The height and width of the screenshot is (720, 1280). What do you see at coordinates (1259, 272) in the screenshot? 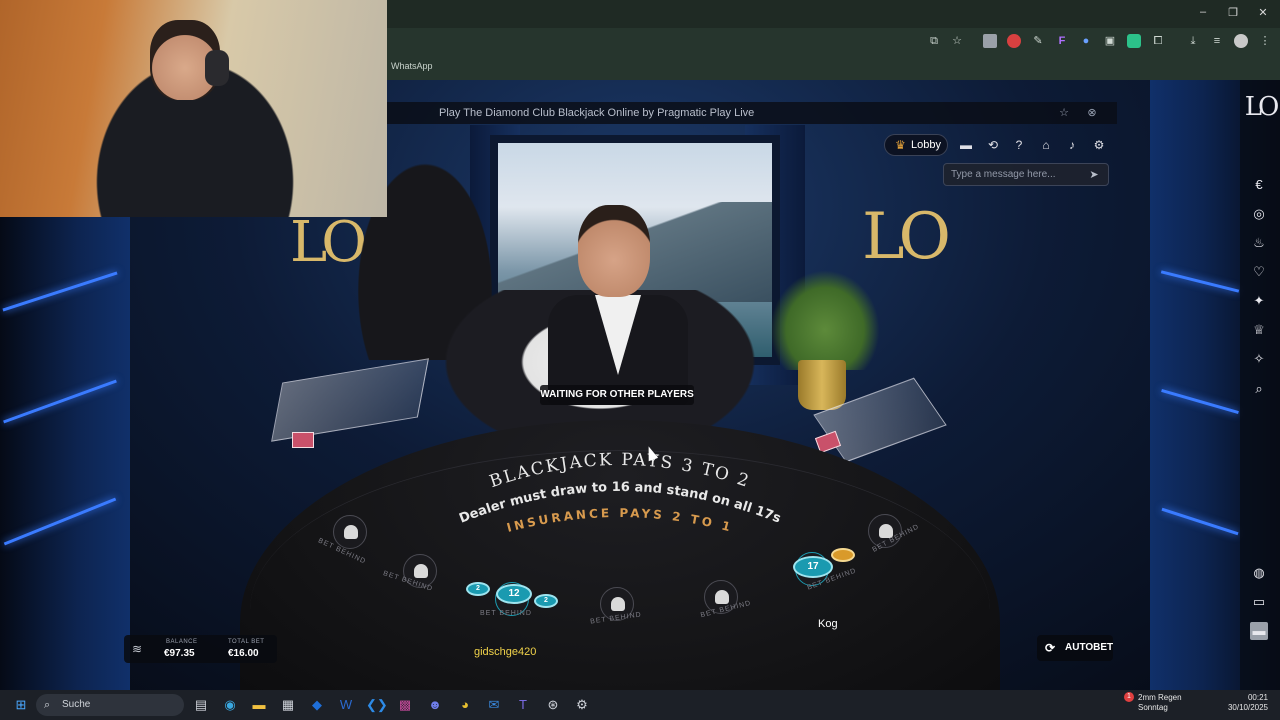
I see `heart-card-icon: ♡` at bounding box center [1259, 272].